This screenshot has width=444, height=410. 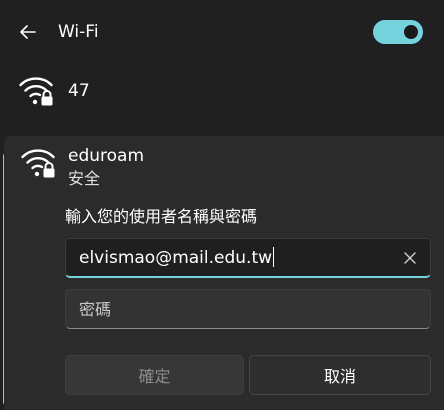 I want to click on username-field: elvismao@mail.edu.tw, so click(x=248, y=258).